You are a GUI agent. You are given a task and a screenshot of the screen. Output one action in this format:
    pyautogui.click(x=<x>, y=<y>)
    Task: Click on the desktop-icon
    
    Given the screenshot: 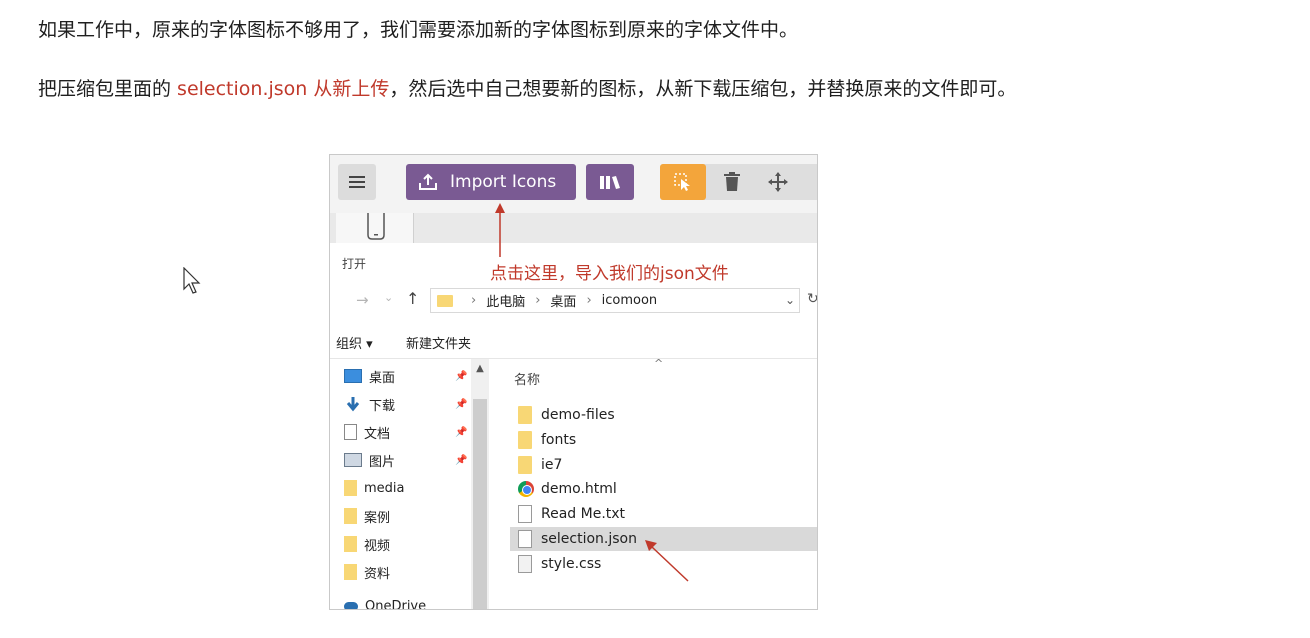 What is the action you would take?
    pyautogui.click(x=353, y=376)
    